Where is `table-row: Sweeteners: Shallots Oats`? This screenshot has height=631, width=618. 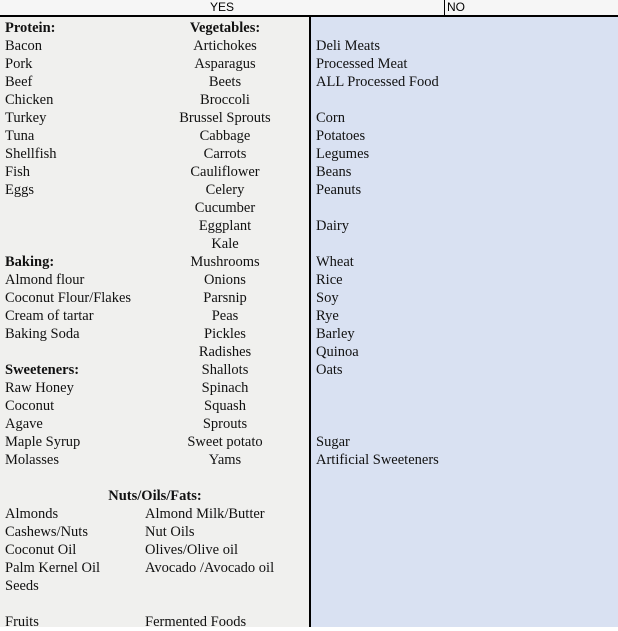 table-row: Sweeteners: Shallots Oats is located at coordinates (309, 370).